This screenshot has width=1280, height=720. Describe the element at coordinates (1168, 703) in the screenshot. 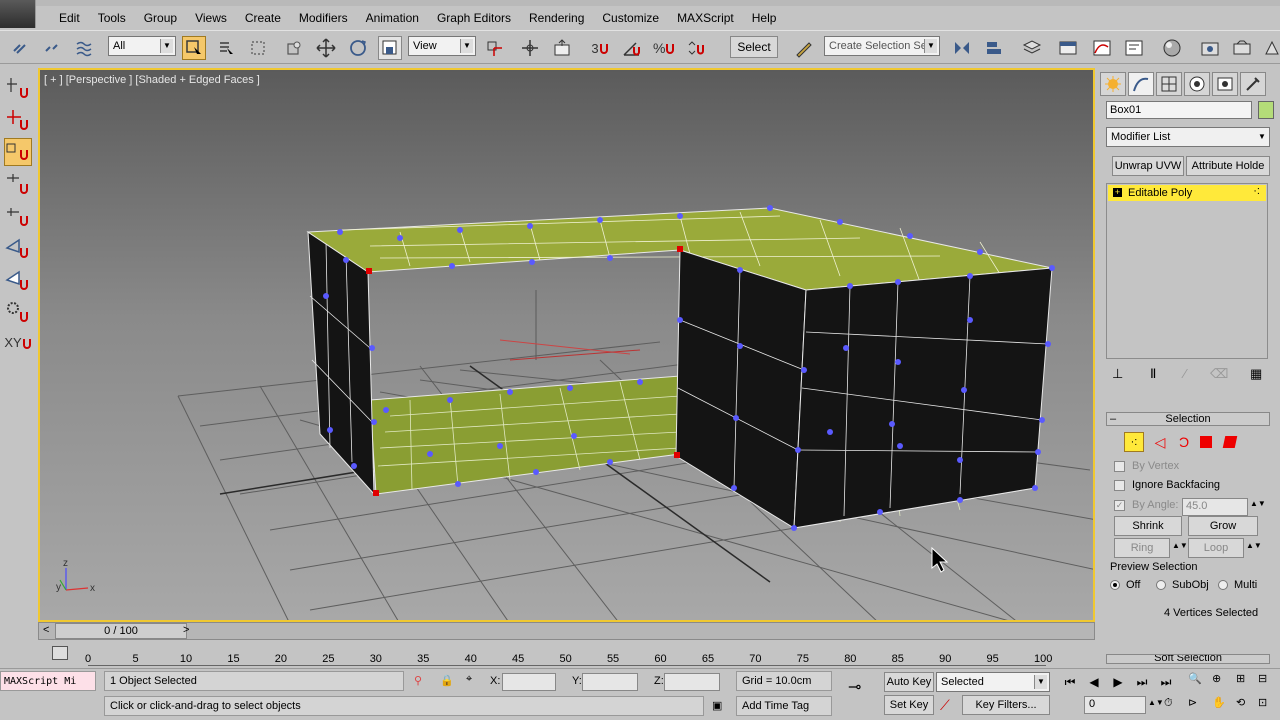

I see `time-config-icon: ⏱` at that location.